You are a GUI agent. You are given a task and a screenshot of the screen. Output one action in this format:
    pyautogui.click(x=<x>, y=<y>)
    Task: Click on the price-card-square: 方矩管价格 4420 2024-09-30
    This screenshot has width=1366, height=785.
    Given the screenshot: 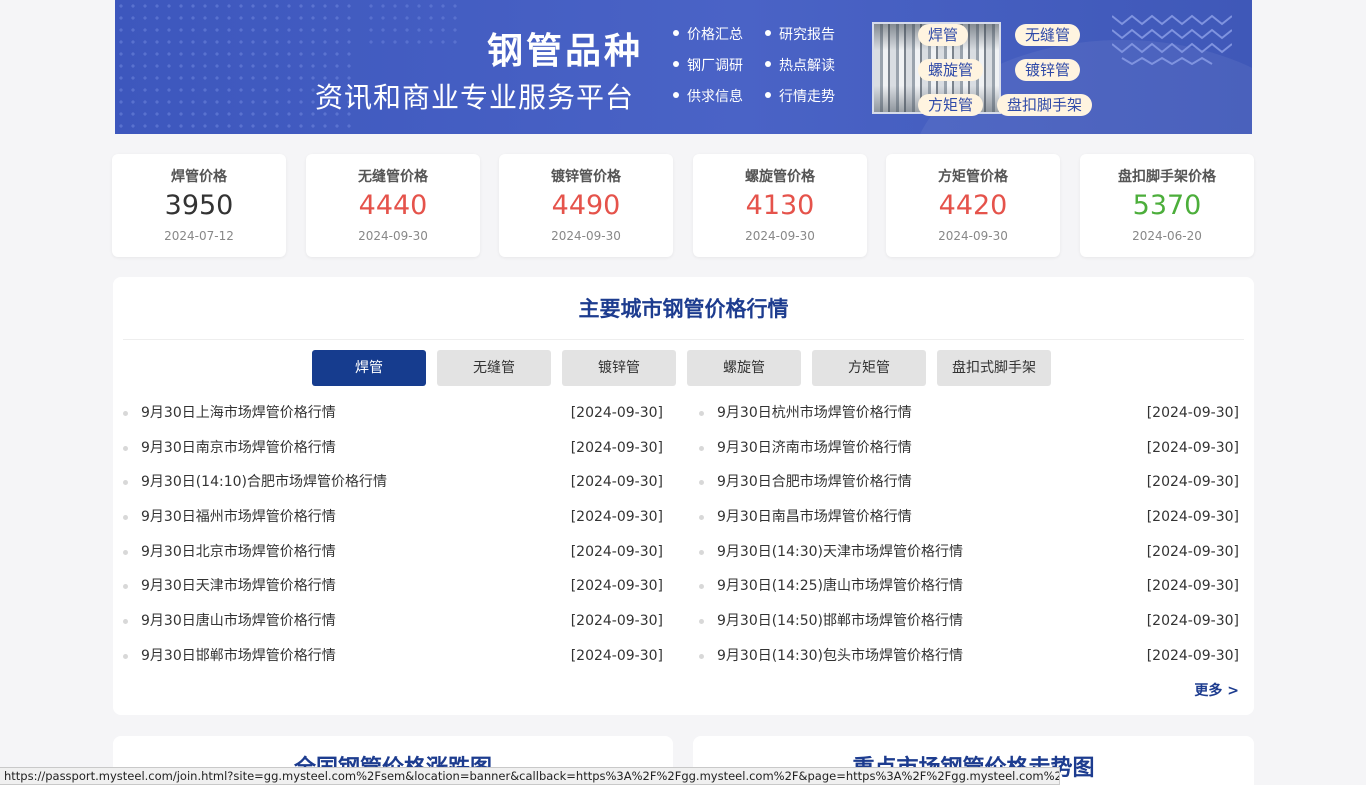 What is the action you would take?
    pyautogui.click(x=973, y=205)
    